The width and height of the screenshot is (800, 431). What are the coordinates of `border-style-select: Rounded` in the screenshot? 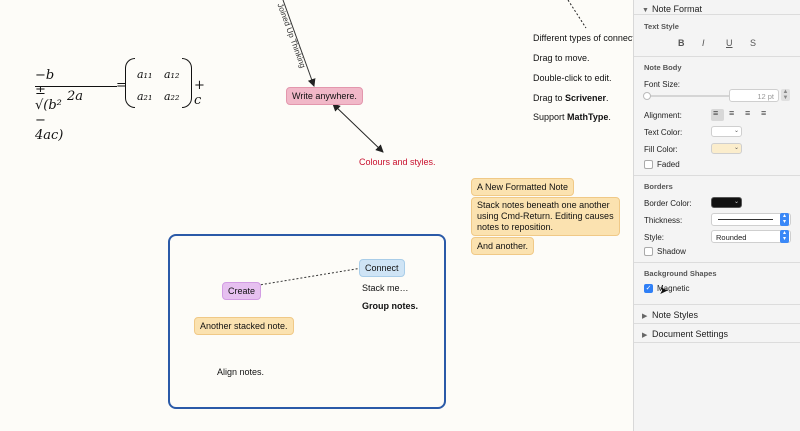 It's located at (751, 236).